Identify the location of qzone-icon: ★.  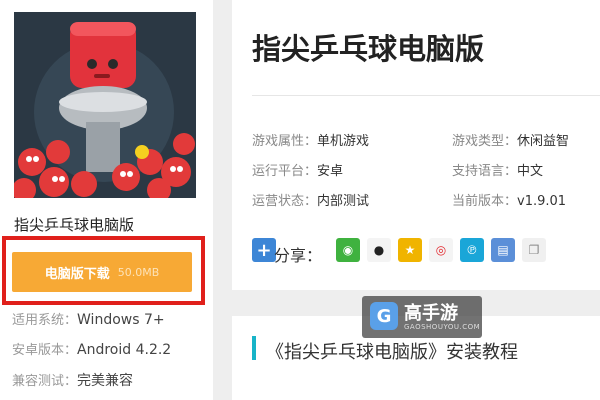
(410, 250).